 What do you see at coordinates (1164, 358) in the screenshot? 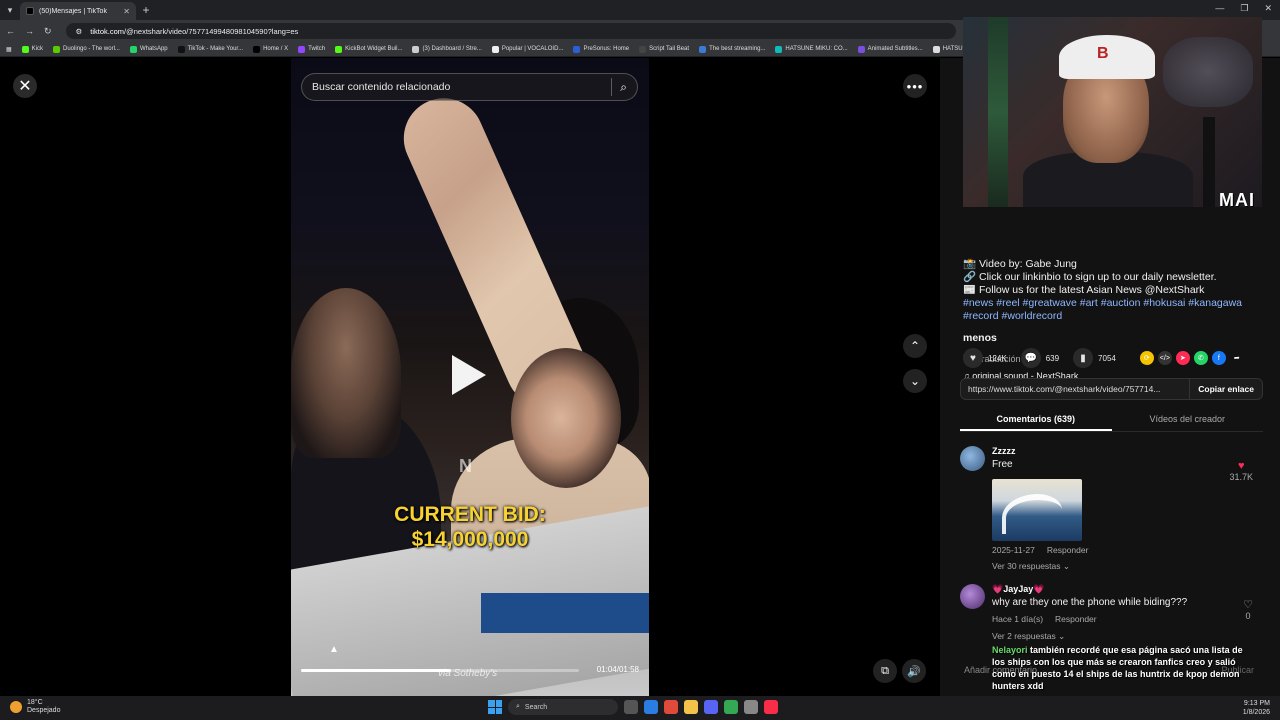
I see `embed-icon: </>` at bounding box center [1164, 358].